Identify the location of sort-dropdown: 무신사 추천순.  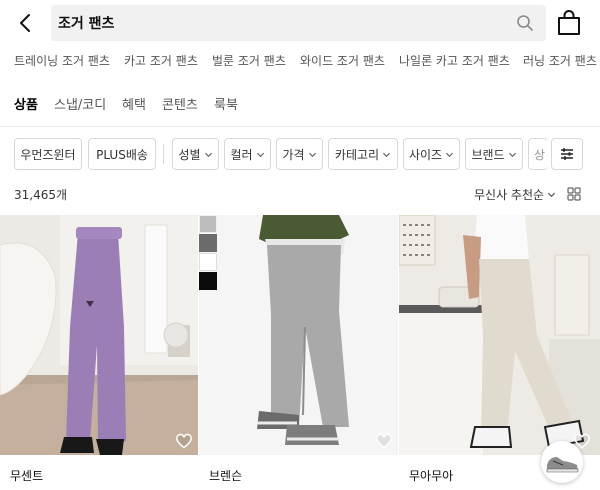
(515, 194).